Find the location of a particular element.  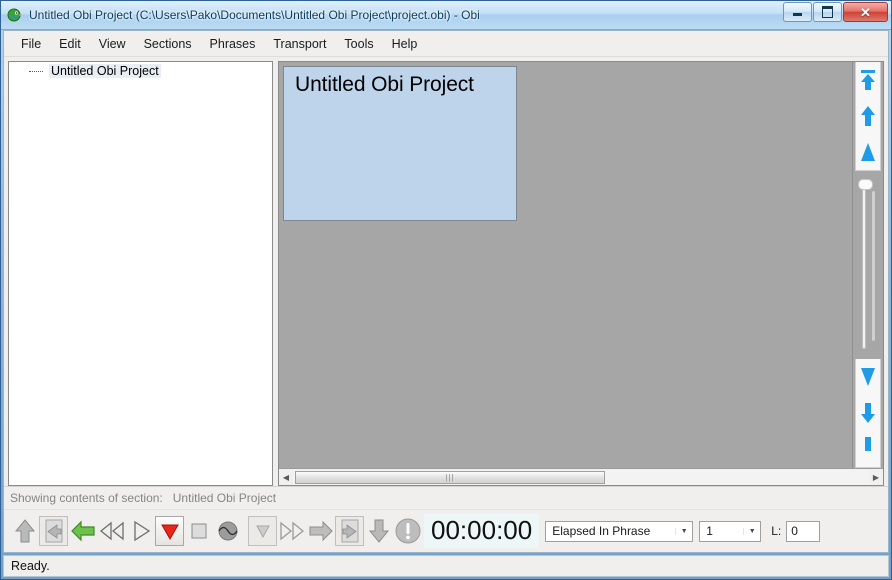

scroll-right-icon: ▶ is located at coordinates (876, 477).